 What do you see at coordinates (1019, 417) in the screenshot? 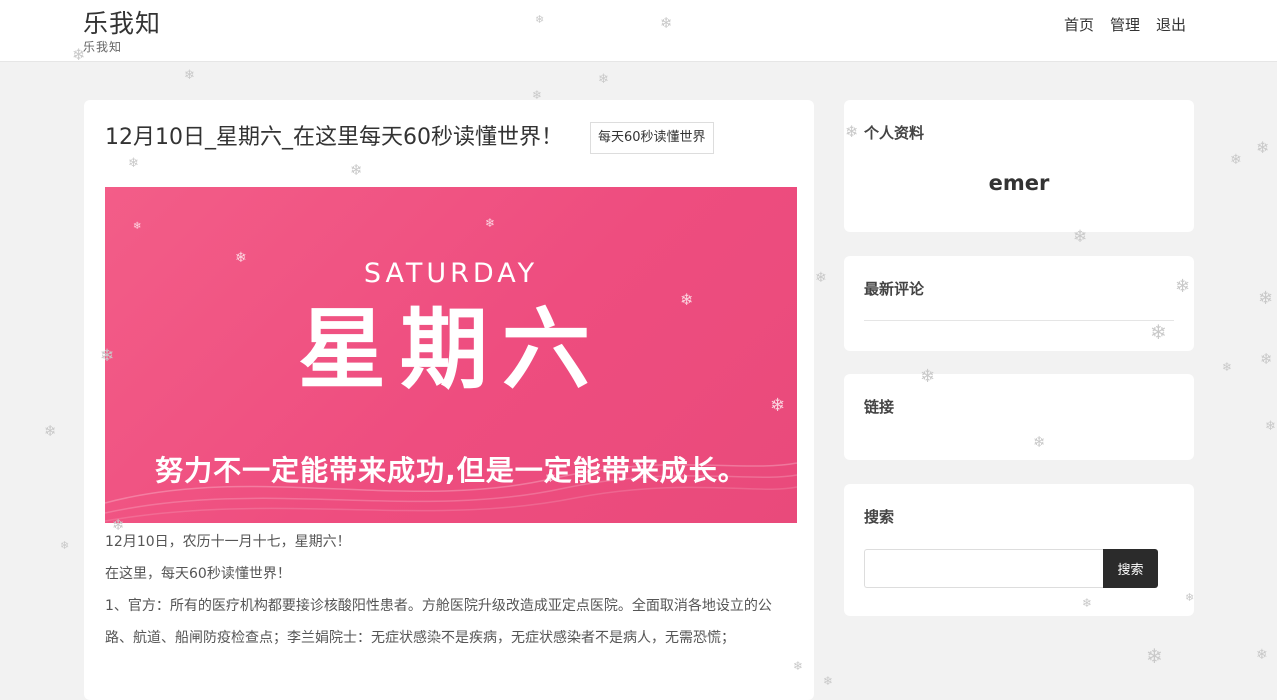
I see `links-widget: 链接` at bounding box center [1019, 417].